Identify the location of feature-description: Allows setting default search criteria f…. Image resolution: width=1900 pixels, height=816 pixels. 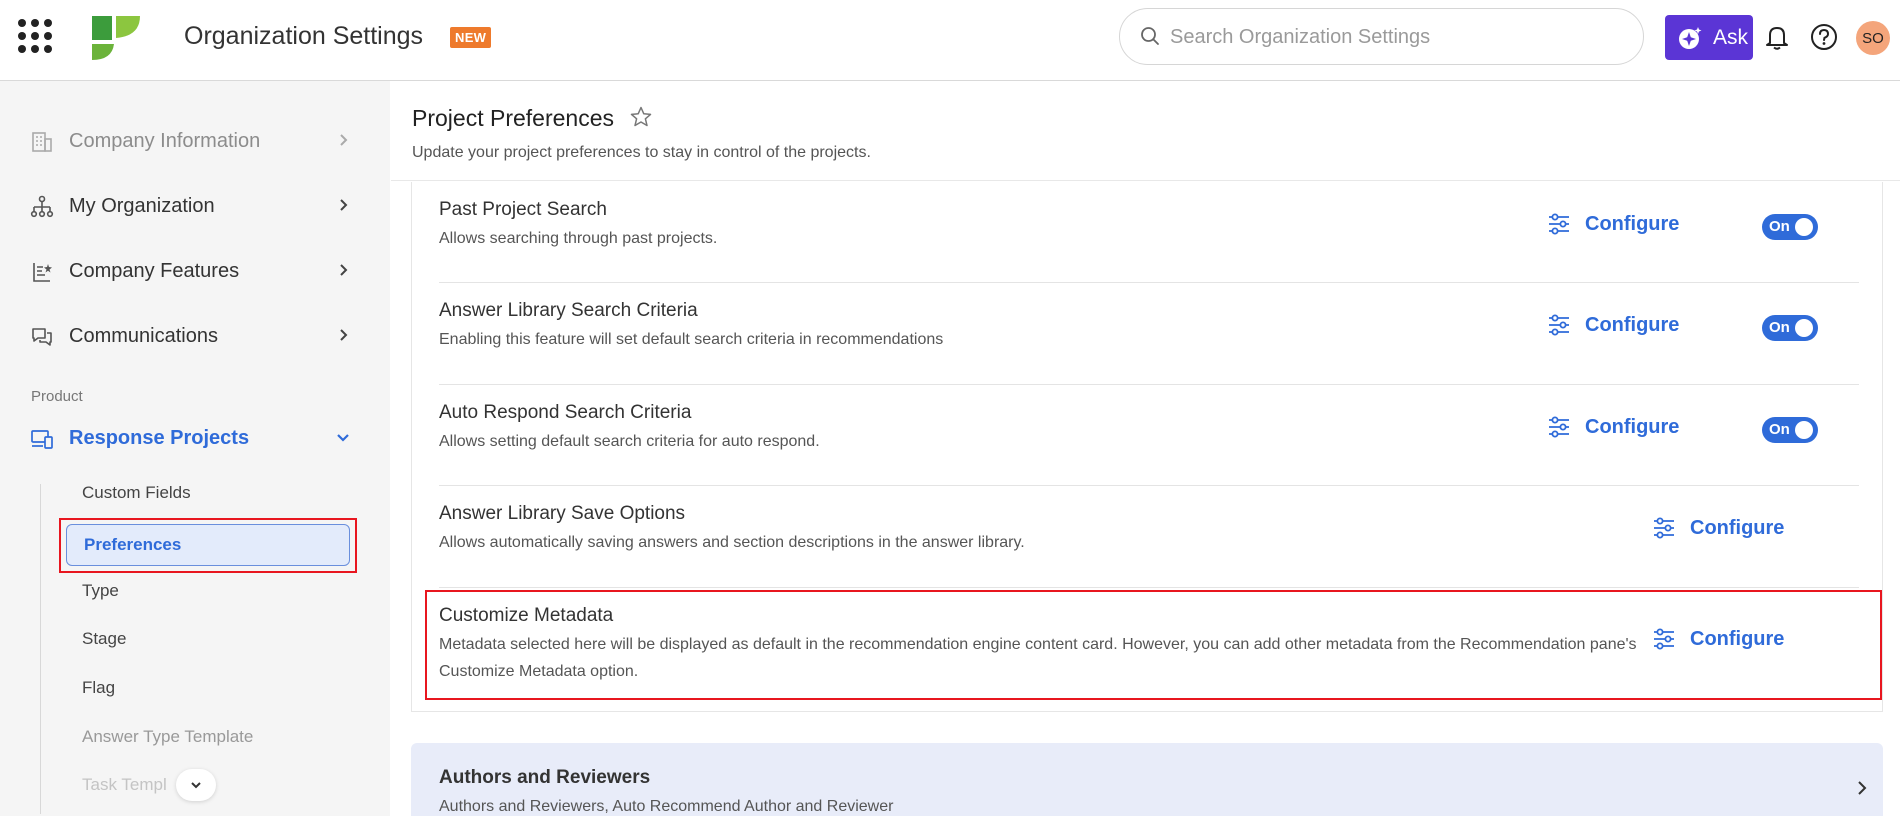
(629, 441).